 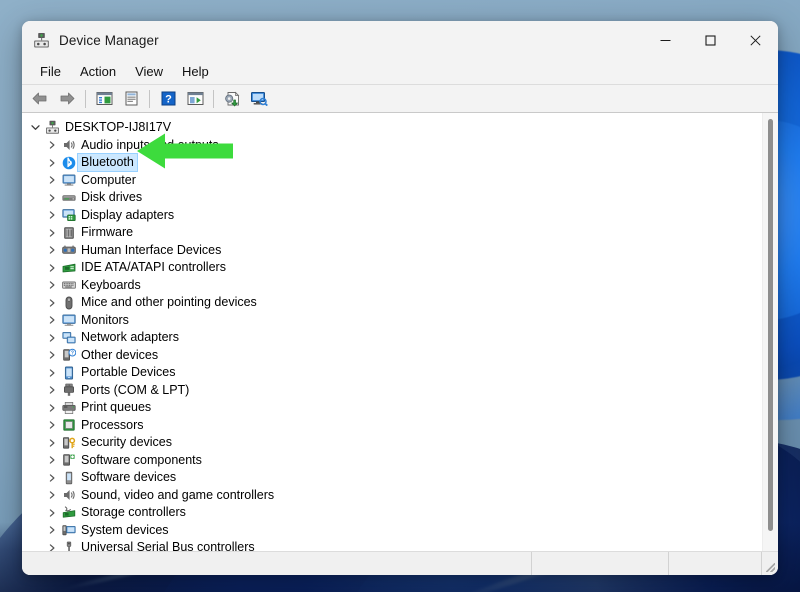 What do you see at coordinates (68, 338) in the screenshot?
I see `network-adapter-icon` at bounding box center [68, 338].